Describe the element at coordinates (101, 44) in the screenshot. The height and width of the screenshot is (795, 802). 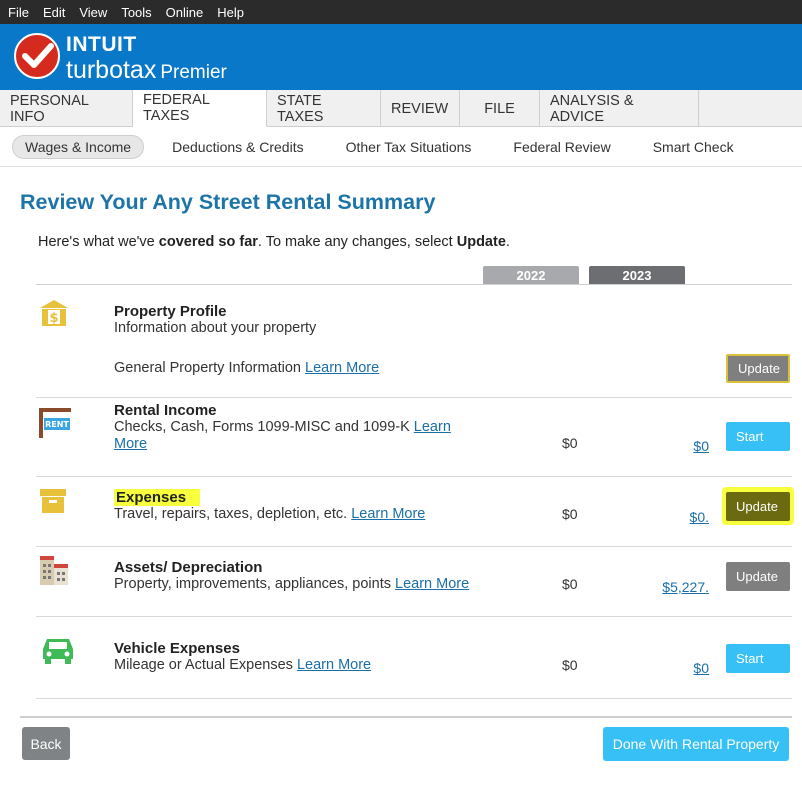
I see `intuit-logo-text: INTUIT` at that location.